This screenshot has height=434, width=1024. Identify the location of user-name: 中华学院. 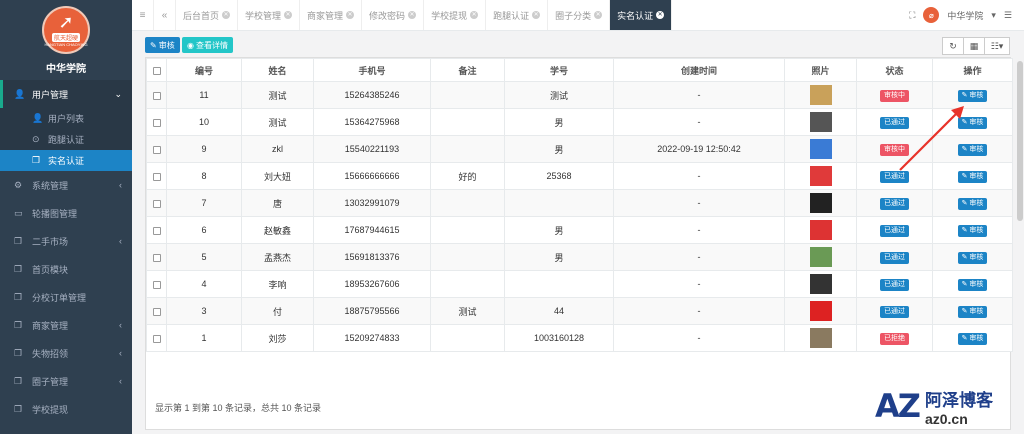
(965, 15).